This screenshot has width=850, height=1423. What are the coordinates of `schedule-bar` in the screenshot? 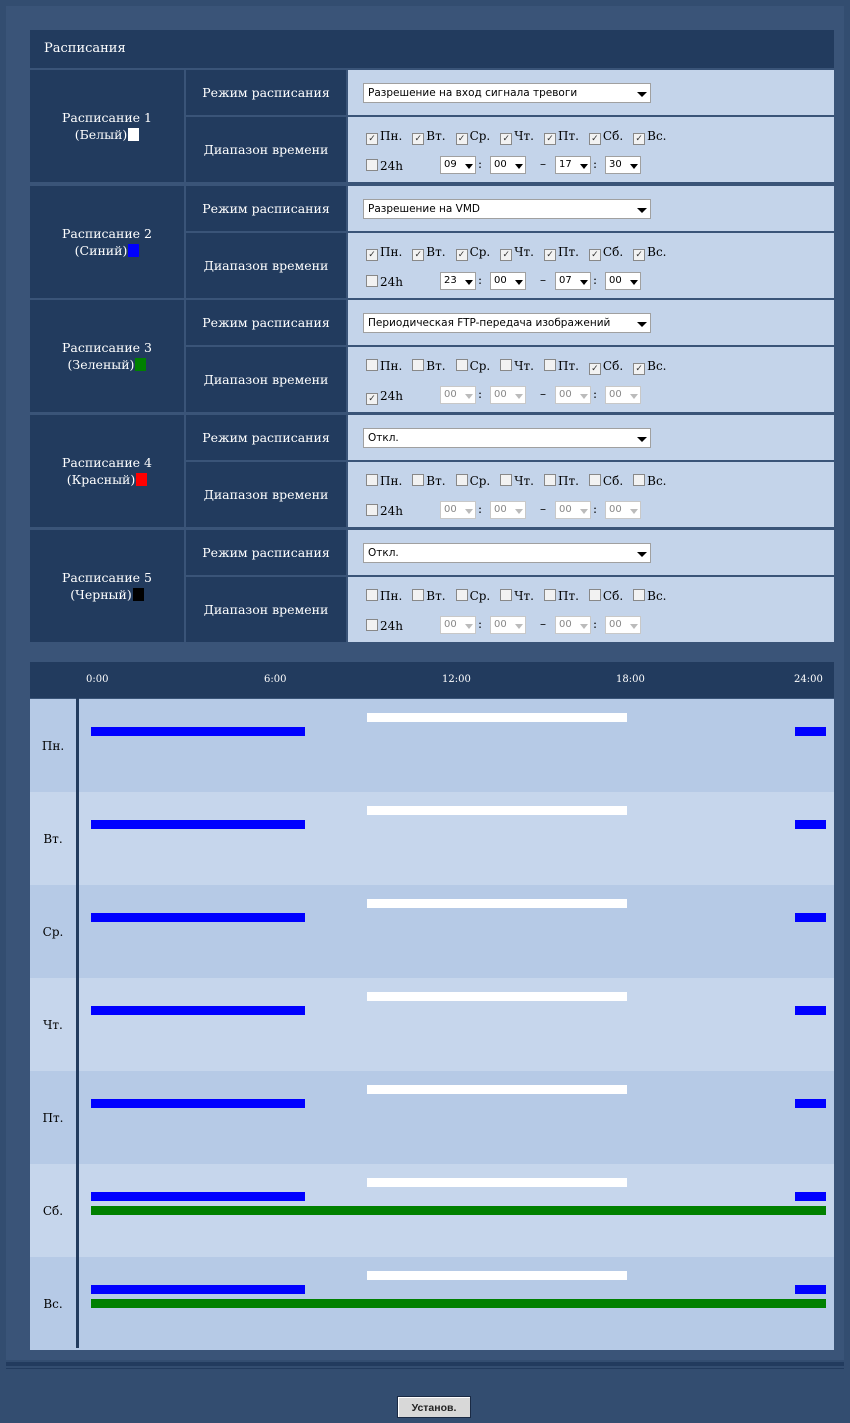 It's located at (496, 1182).